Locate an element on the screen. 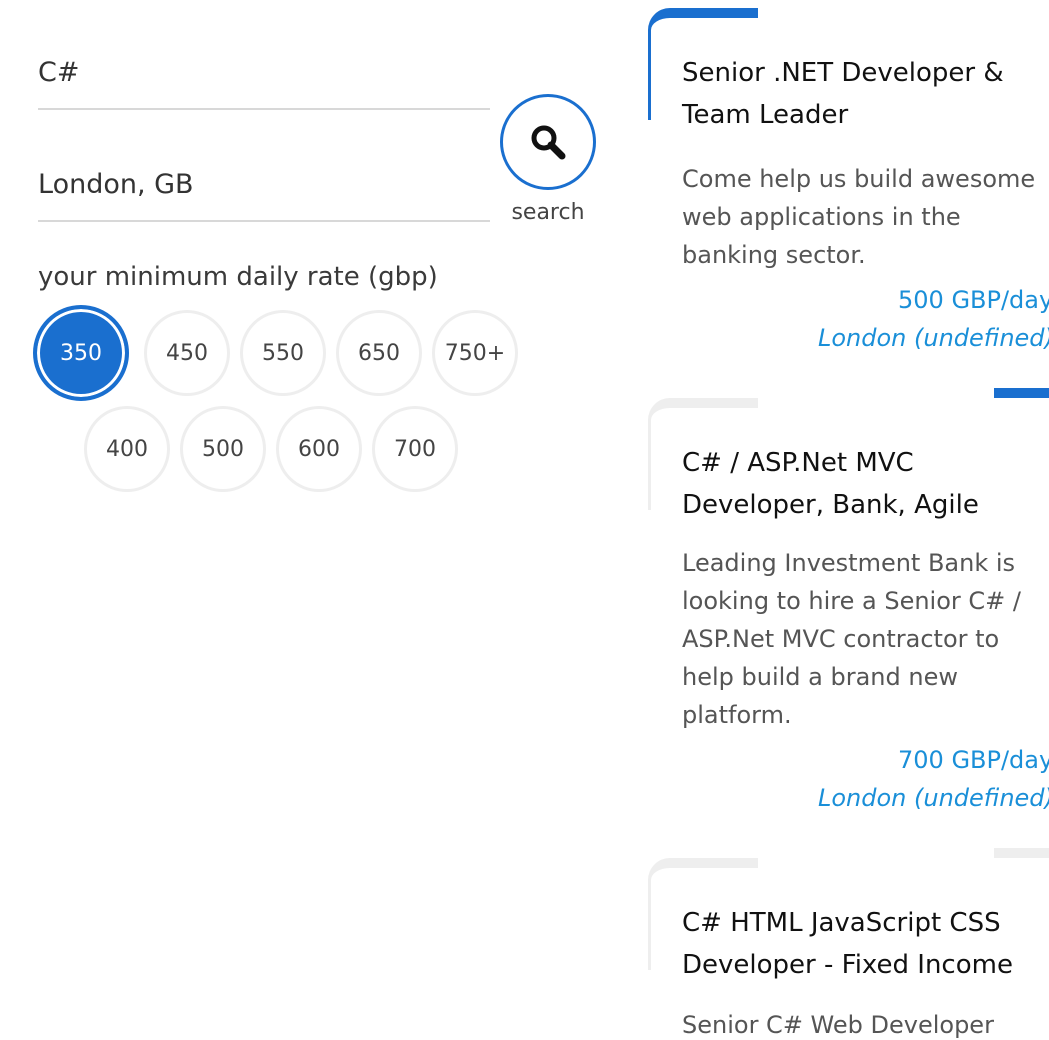 The image size is (1049, 1040). keyword-field-wrapper is located at coordinates (264, 75).